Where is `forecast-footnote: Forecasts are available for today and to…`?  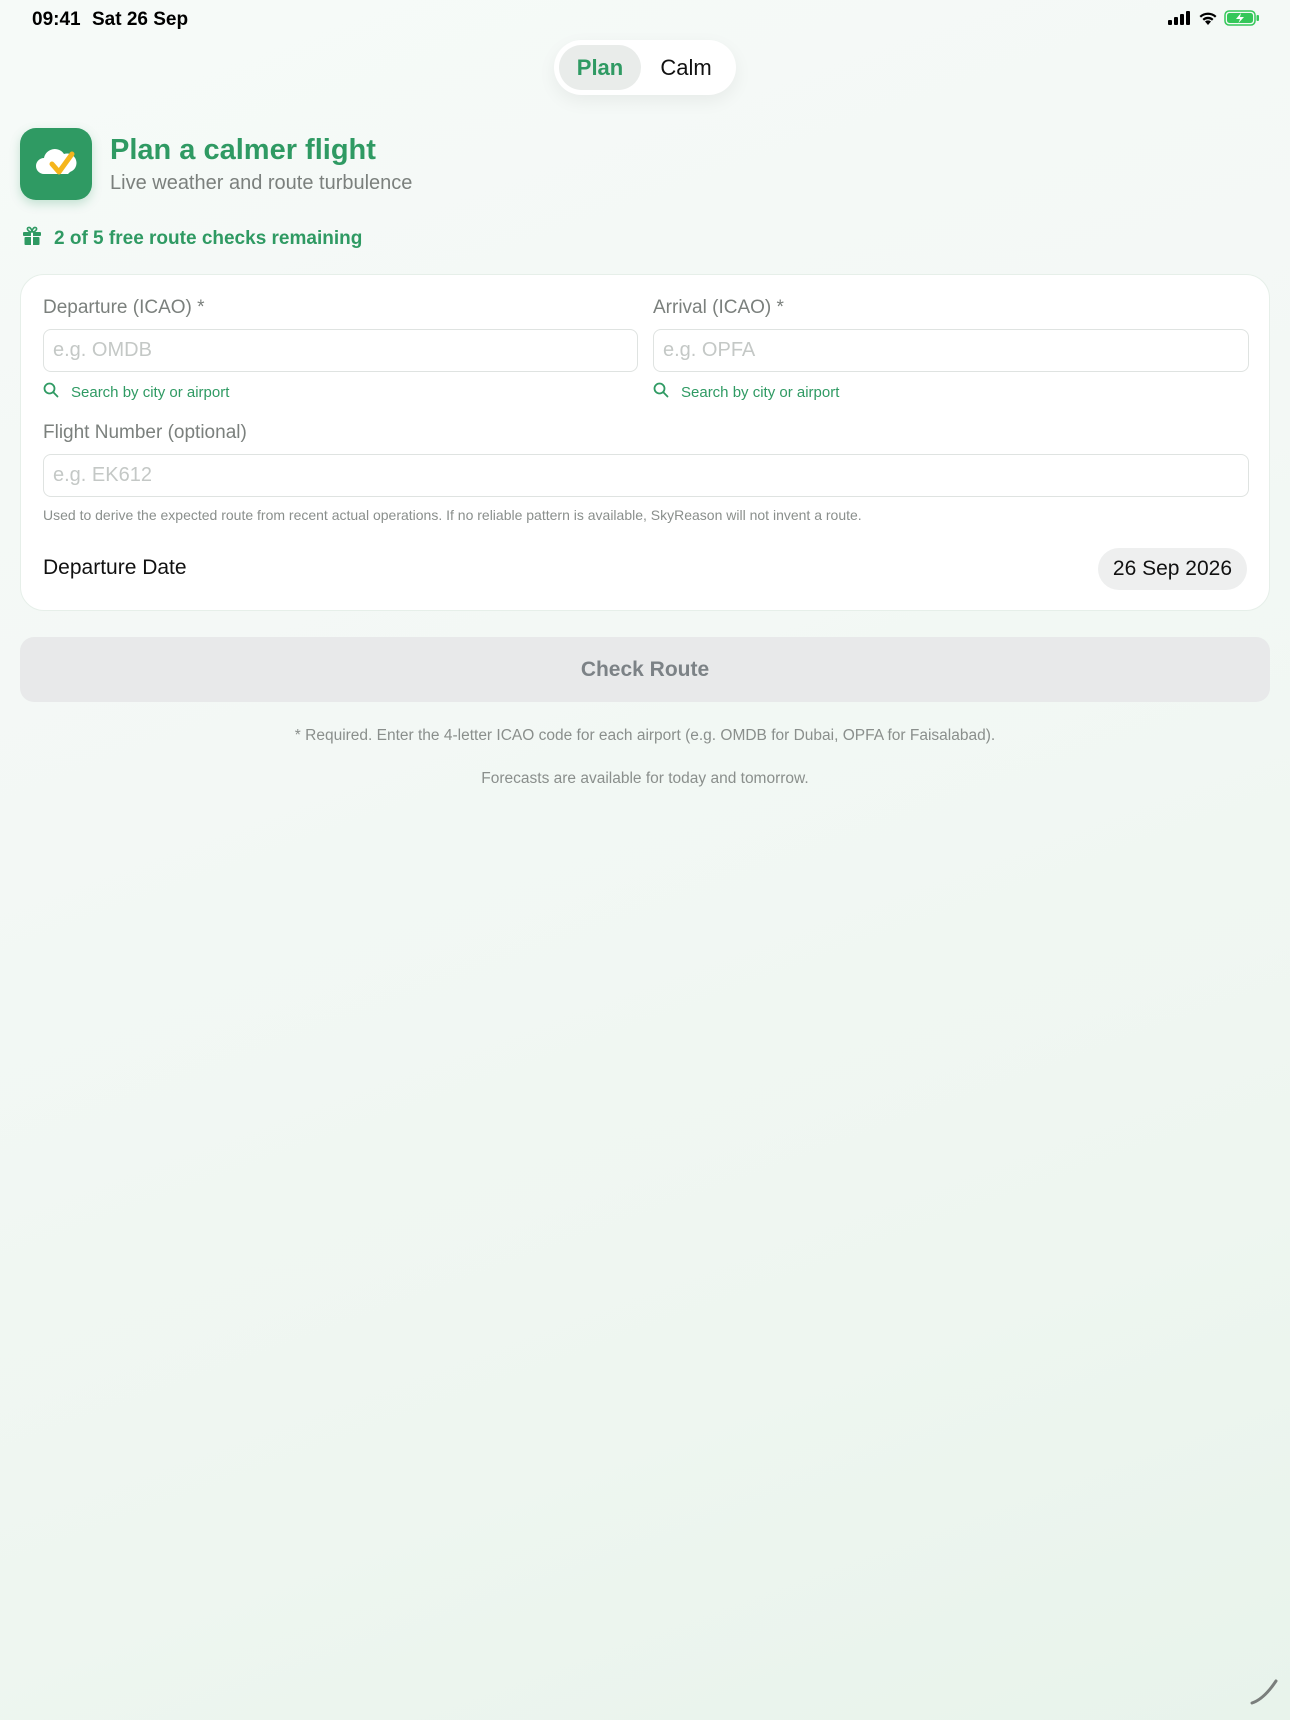 forecast-footnote: Forecasts are available for today and to… is located at coordinates (645, 778).